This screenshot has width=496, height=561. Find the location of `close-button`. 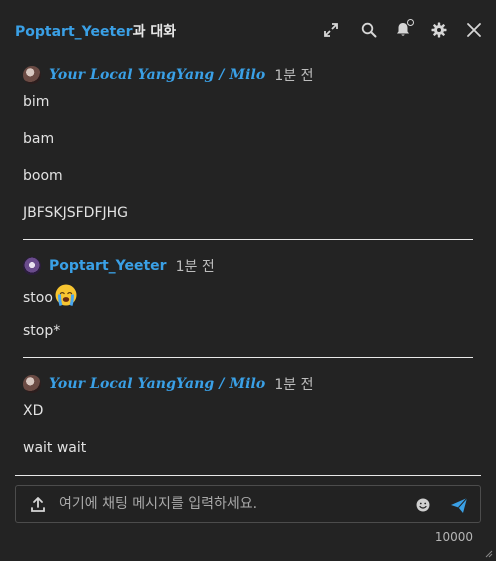

close-button is located at coordinates (474, 30).